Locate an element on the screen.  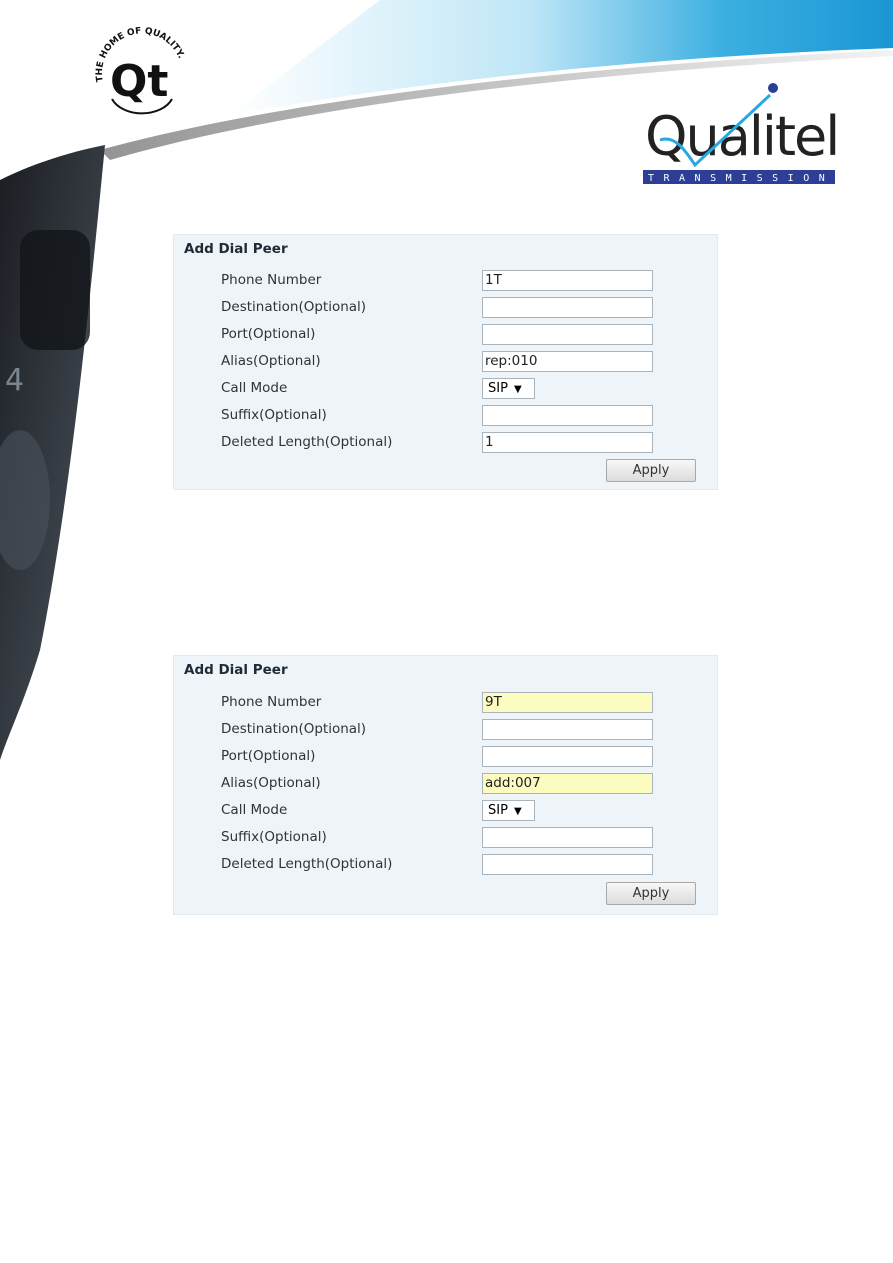
alias-input: add:007 is located at coordinates (567, 783).